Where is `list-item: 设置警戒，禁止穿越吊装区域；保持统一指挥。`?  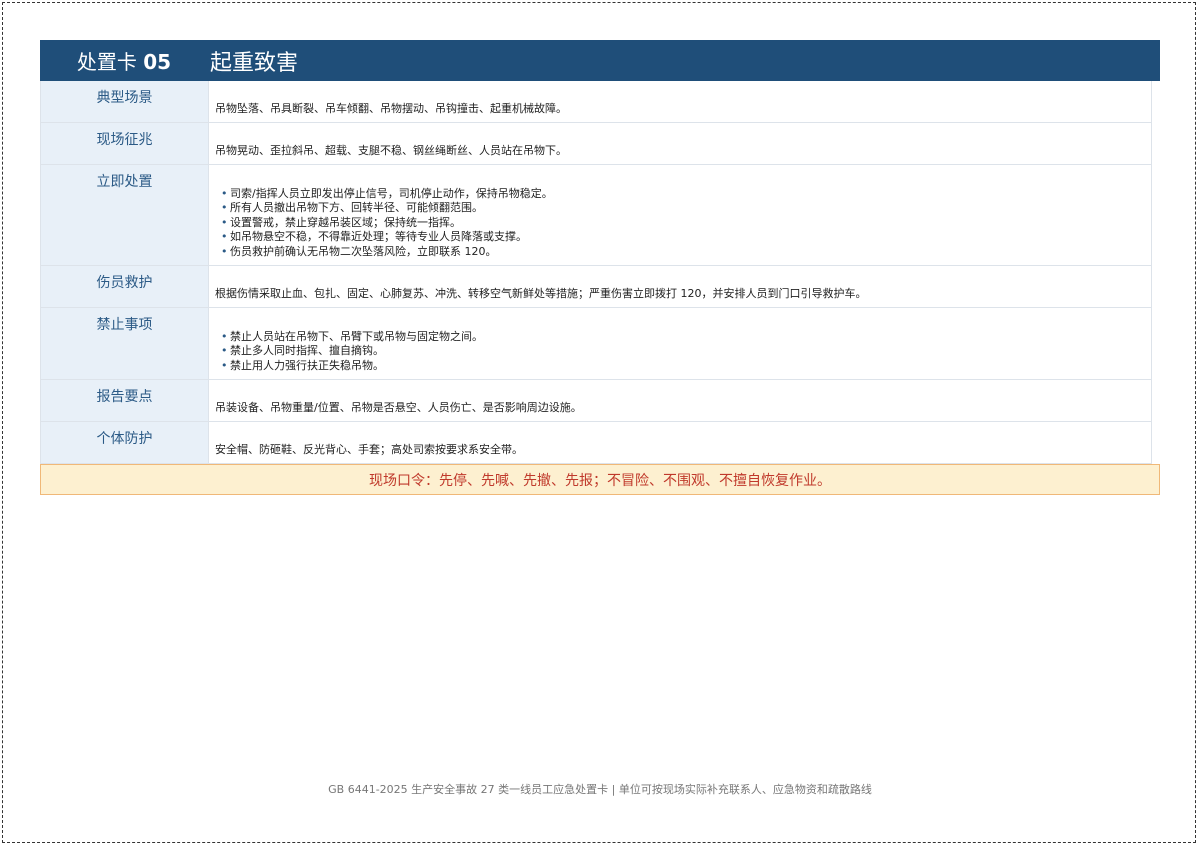
list-item: 设置警戒，禁止穿越吊装区域；保持统一指挥。 is located at coordinates (686, 223).